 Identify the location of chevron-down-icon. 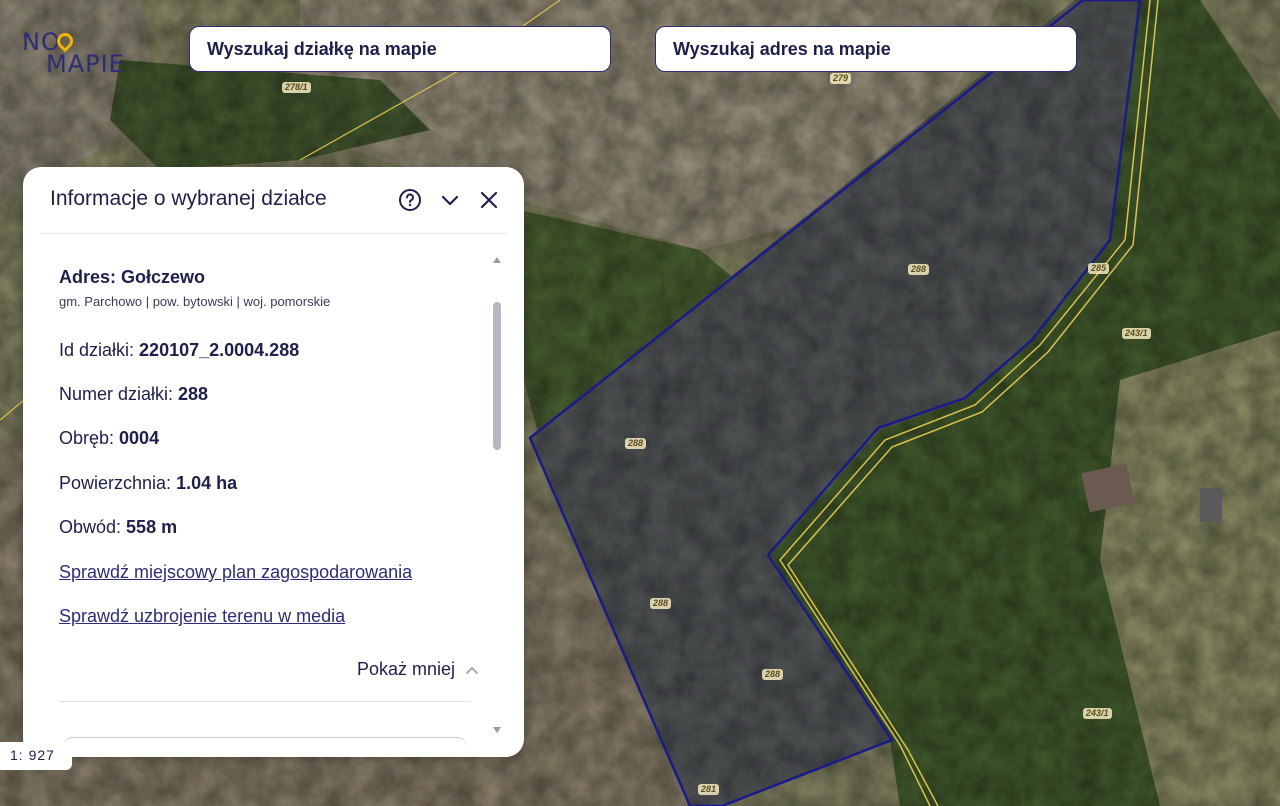
(450, 200).